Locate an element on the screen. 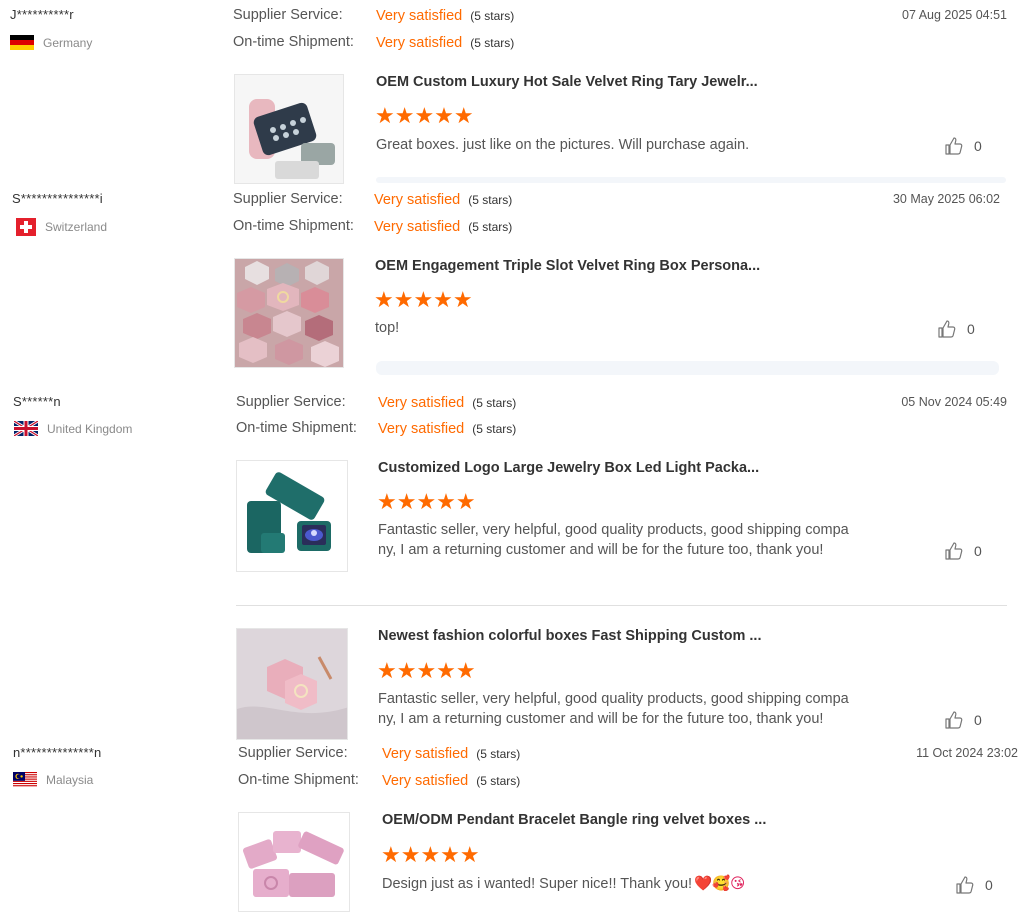 The width and height of the screenshot is (1024, 912). pink-velvet-boxes-image is located at coordinates (294, 862).